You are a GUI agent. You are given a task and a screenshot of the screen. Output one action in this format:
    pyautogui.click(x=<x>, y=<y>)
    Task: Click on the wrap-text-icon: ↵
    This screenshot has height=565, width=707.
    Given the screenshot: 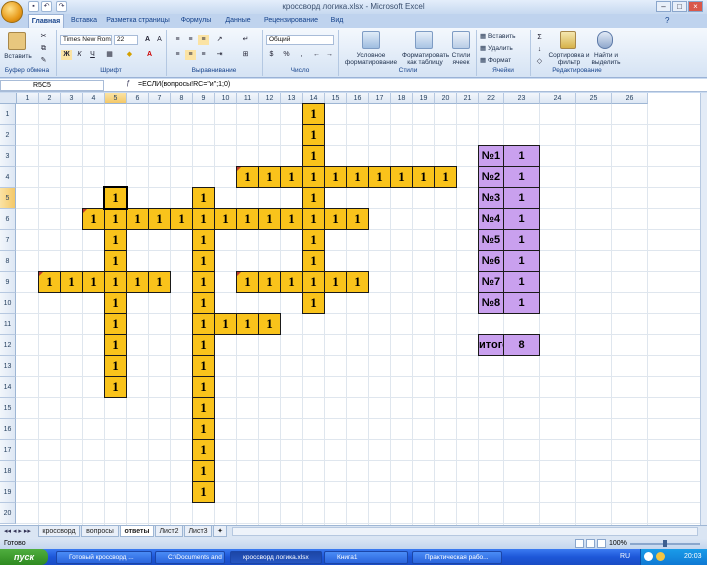 What is the action you would take?
    pyautogui.click(x=245, y=40)
    